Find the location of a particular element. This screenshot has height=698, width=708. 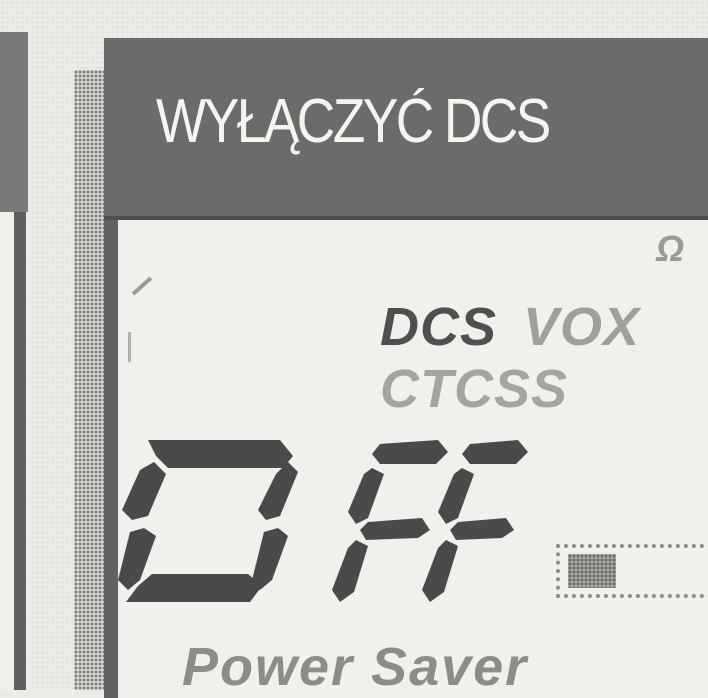

lcd-top-symbol: Ω is located at coordinates (671, 248).